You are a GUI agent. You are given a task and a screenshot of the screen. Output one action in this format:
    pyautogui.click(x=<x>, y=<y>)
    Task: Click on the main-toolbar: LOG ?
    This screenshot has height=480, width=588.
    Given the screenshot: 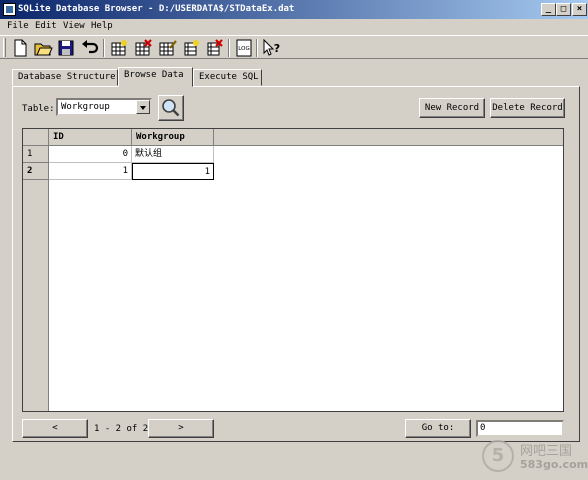 What is the action you would take?
    pyautogui.click(x=294, y=47)
    